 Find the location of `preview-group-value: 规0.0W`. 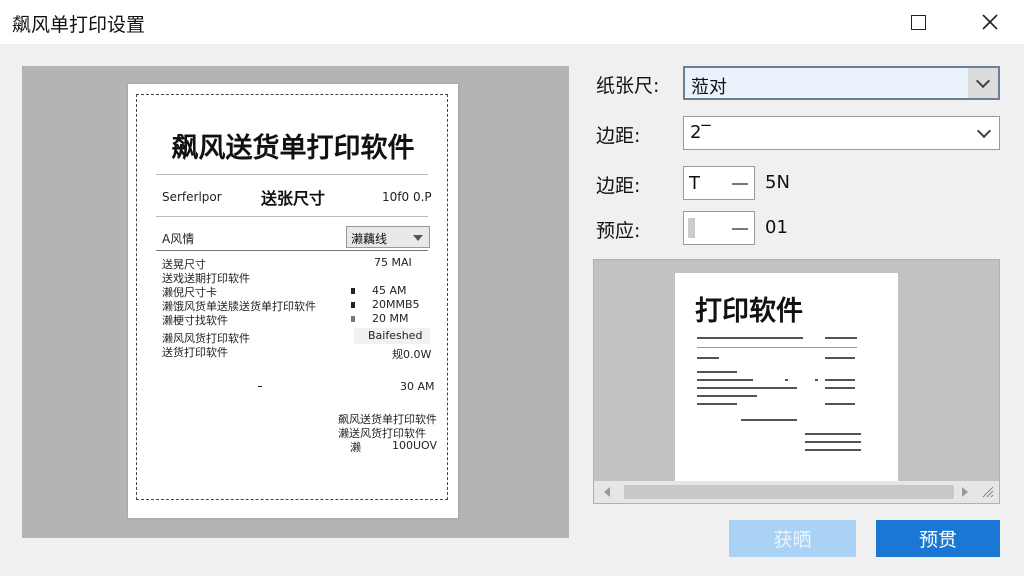

preview-group-value: 规0.0W is located at coordinates (412, 354).